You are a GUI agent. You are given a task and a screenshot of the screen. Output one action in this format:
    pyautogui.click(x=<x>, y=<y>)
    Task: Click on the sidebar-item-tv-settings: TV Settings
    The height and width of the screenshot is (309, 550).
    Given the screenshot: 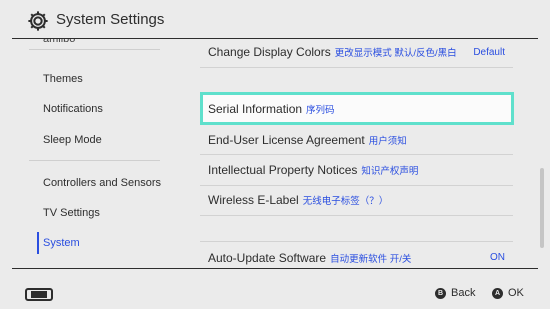 What is the action you would take?
    pyautogui.click(x=71, y=213)
    